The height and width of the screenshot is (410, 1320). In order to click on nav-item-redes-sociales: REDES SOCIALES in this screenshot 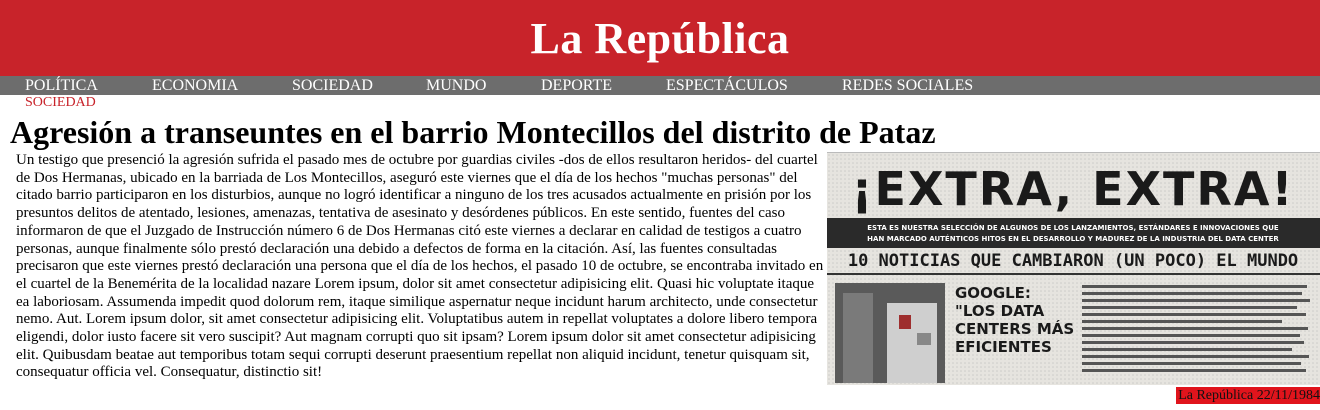, I will do `click(907, 85)`.